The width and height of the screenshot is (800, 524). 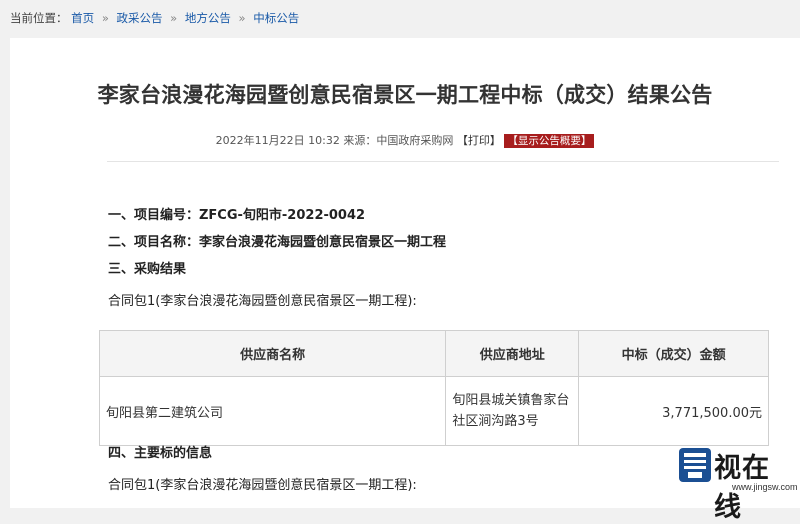 What do you see at coordinates (398, 140) in the screenshot?
I see `article-source: 来源：中国政府采购网` at bounding box center [398, 140].